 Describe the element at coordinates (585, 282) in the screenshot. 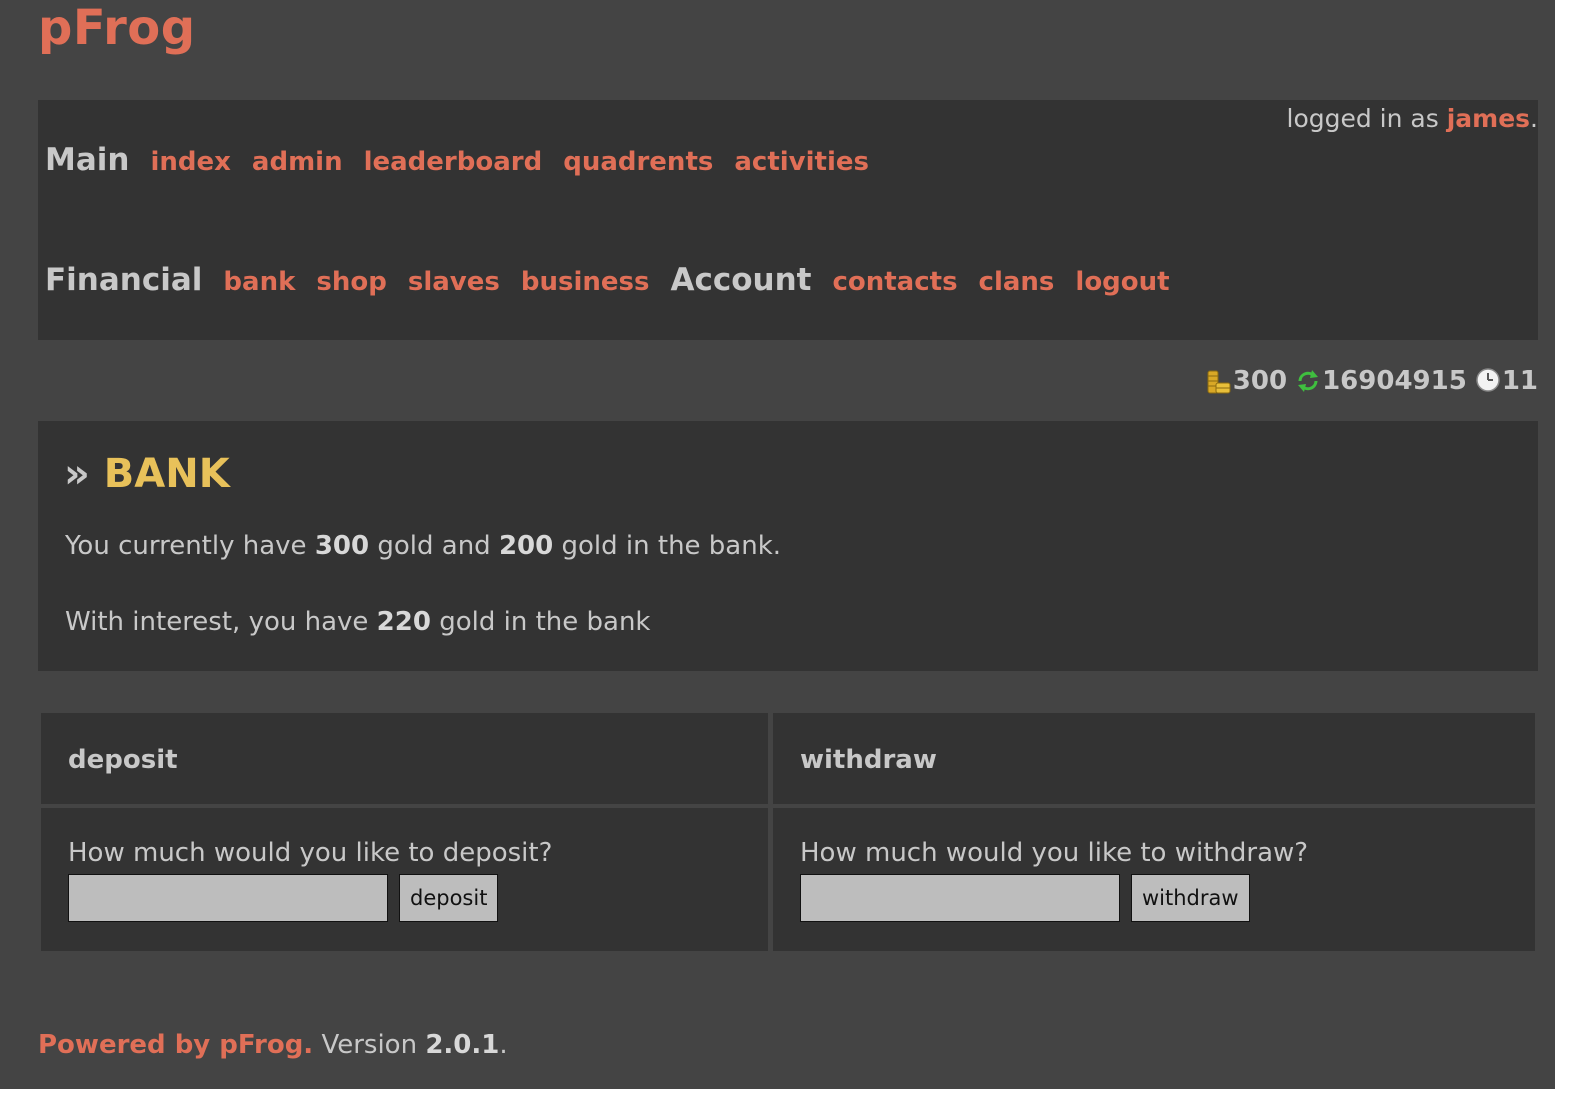

I see `nav-link-business: business` at that location.